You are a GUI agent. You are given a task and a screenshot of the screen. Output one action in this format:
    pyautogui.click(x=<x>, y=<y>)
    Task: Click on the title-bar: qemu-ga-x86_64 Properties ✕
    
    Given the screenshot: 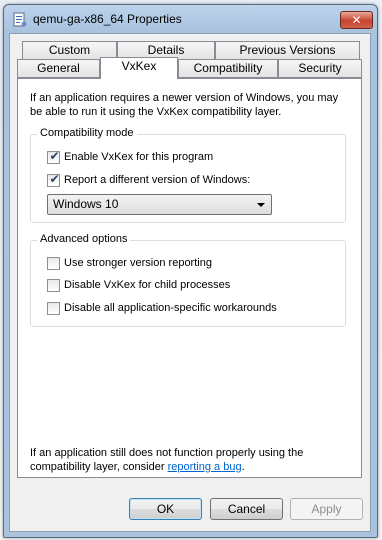 What is the action you would take?
    pyautogui.click(x=190, y=19)
    